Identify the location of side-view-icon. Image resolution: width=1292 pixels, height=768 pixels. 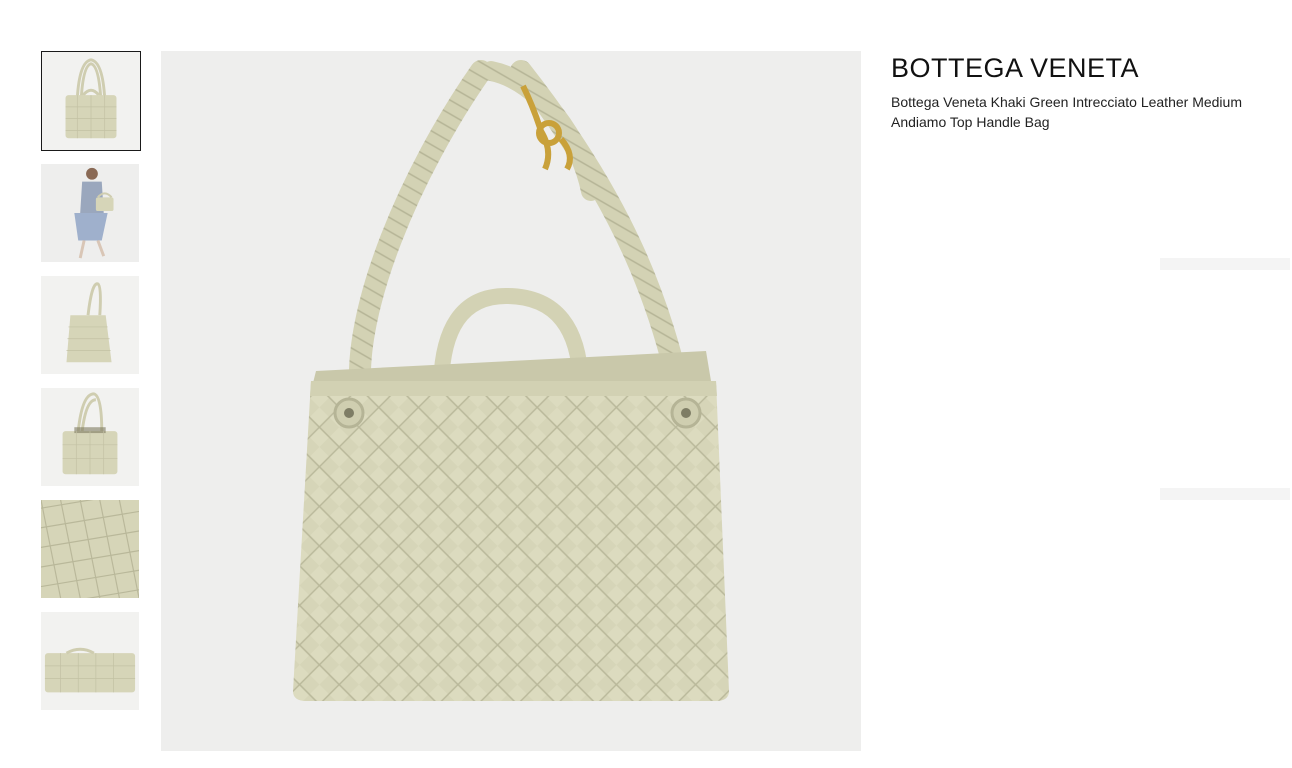
(90, 325).